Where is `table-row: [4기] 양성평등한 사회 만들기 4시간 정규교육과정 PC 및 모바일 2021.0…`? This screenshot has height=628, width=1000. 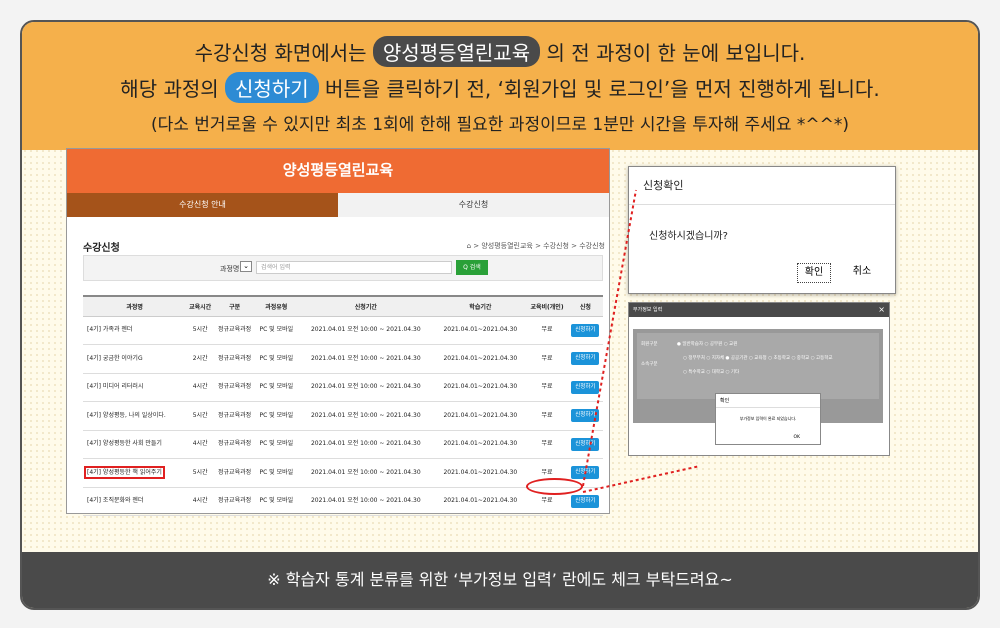
table-row: [4기] 양성평등한 사회 만들기 4시간 정규교육과정 PC 및 모바일 2021.0… is located at coordinates (343, 444).